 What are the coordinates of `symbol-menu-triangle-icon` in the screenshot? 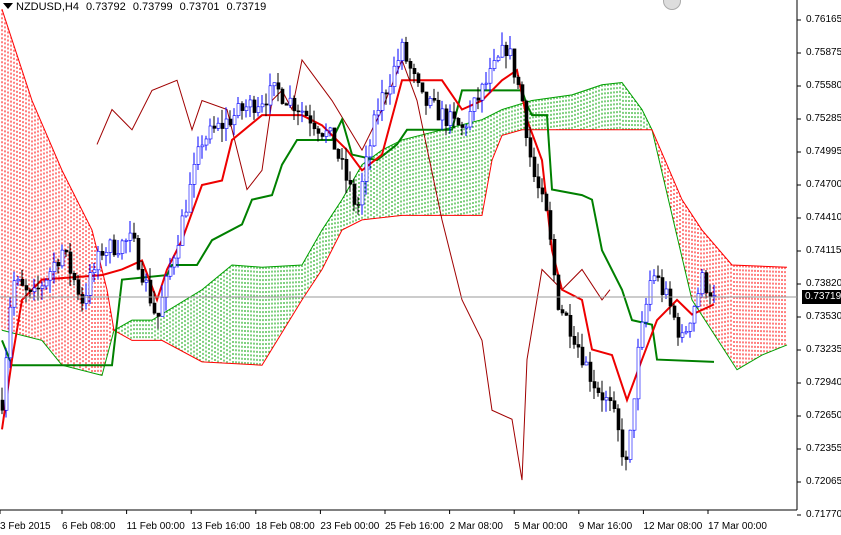 It's located at (8, 6).